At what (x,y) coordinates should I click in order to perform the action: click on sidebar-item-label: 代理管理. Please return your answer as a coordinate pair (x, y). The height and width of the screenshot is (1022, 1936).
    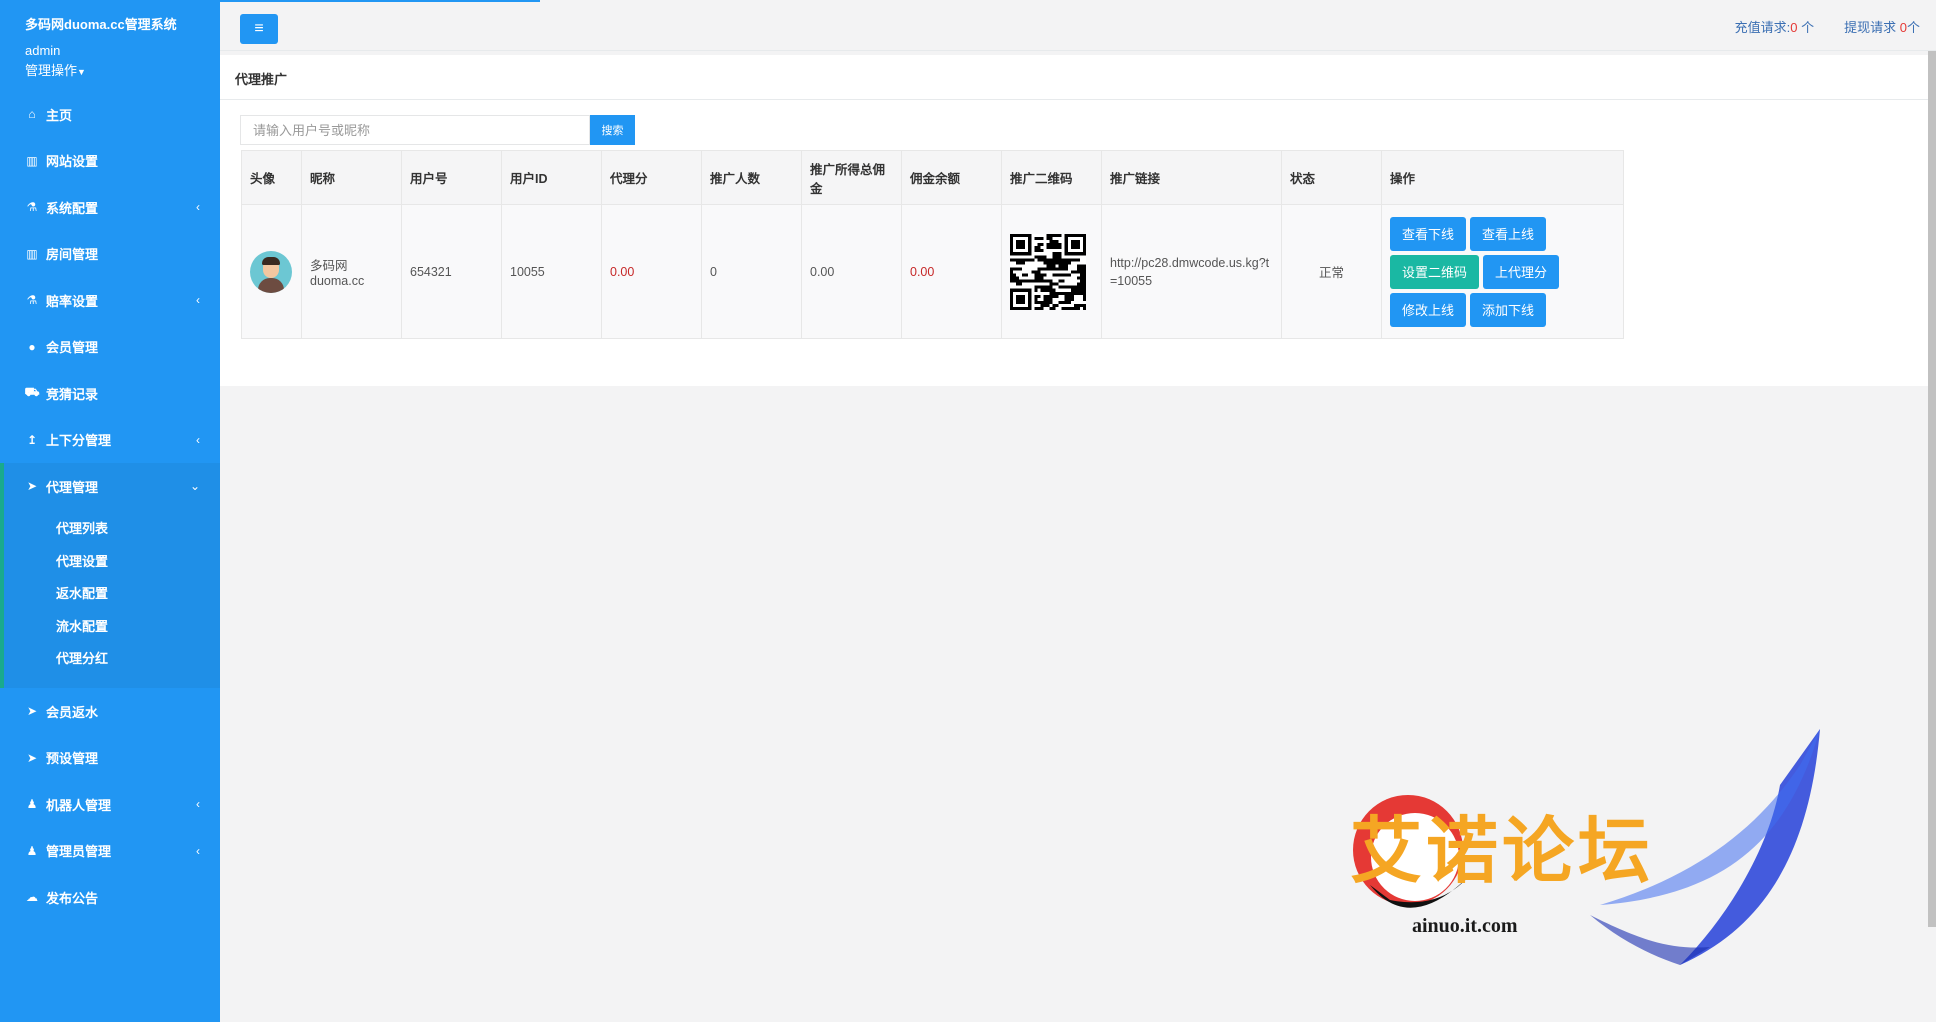
    Looking at the image, I should click on (72, 487).